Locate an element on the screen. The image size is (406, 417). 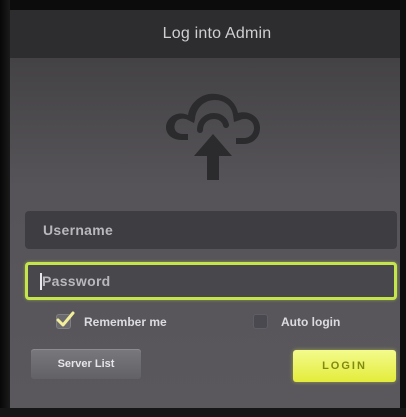
password-placeholder: Password is located at coordinates (76, 281).